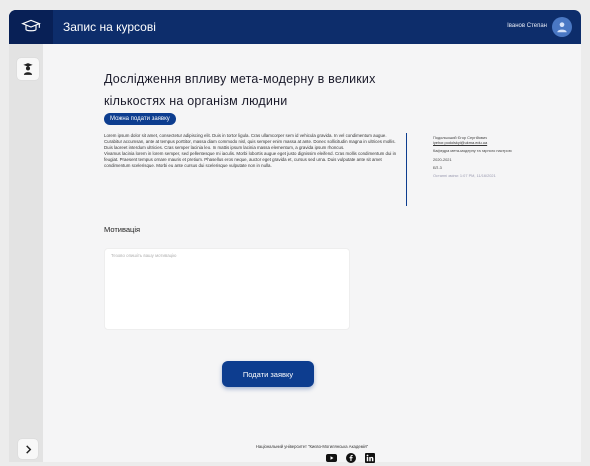 This screenshot has height=466, width=590. I want to click on facebook-icon, so click(351, 458).